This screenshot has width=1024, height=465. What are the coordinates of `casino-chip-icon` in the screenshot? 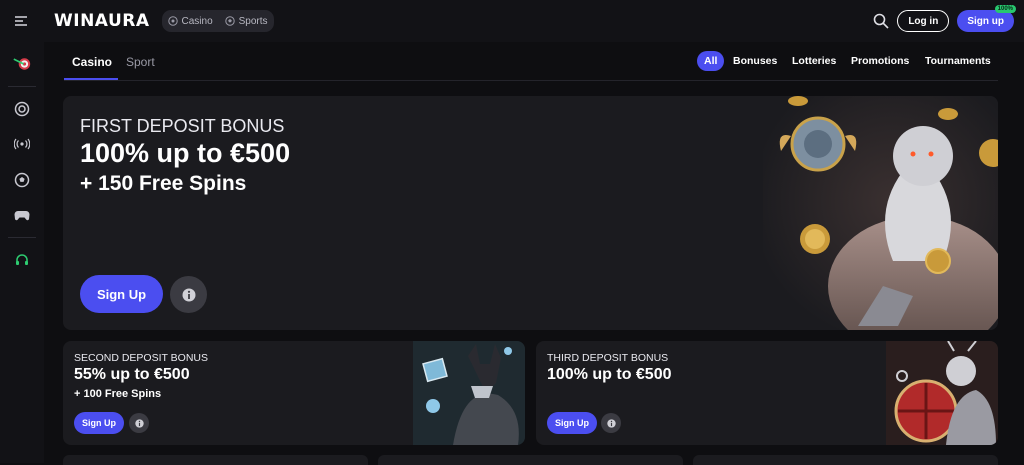 It's located at (22, 109).